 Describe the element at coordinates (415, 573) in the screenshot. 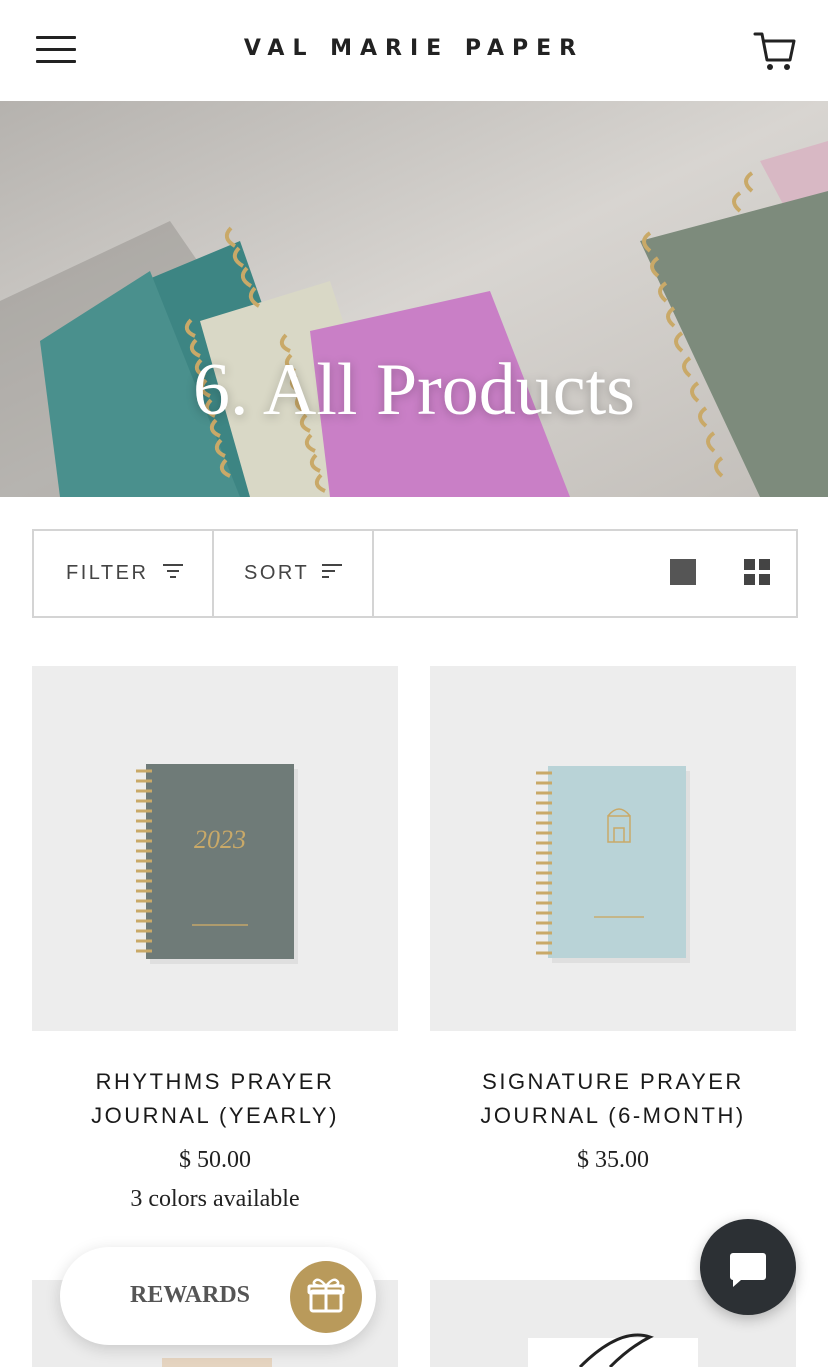

I see `collection-toolbar: FILTER SORT` at that location.